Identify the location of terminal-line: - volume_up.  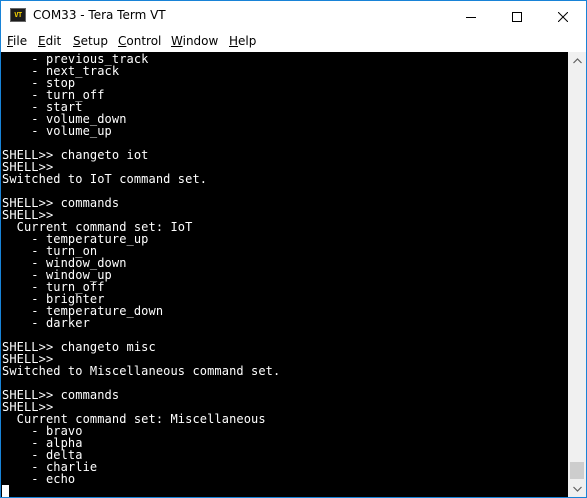
(57, 131).